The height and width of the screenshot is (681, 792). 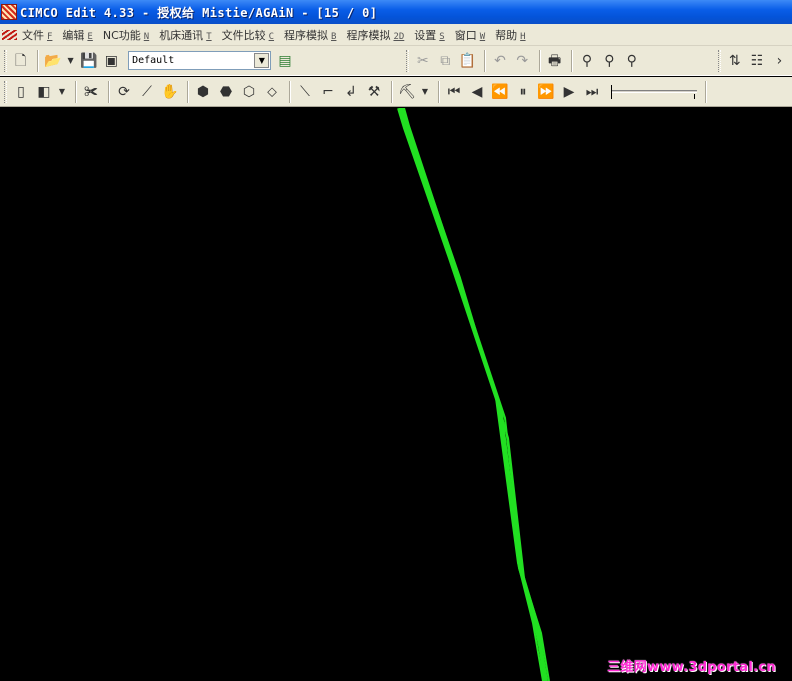 I want to click on step-forward-icon: ▶, so click(x=569, y=92).